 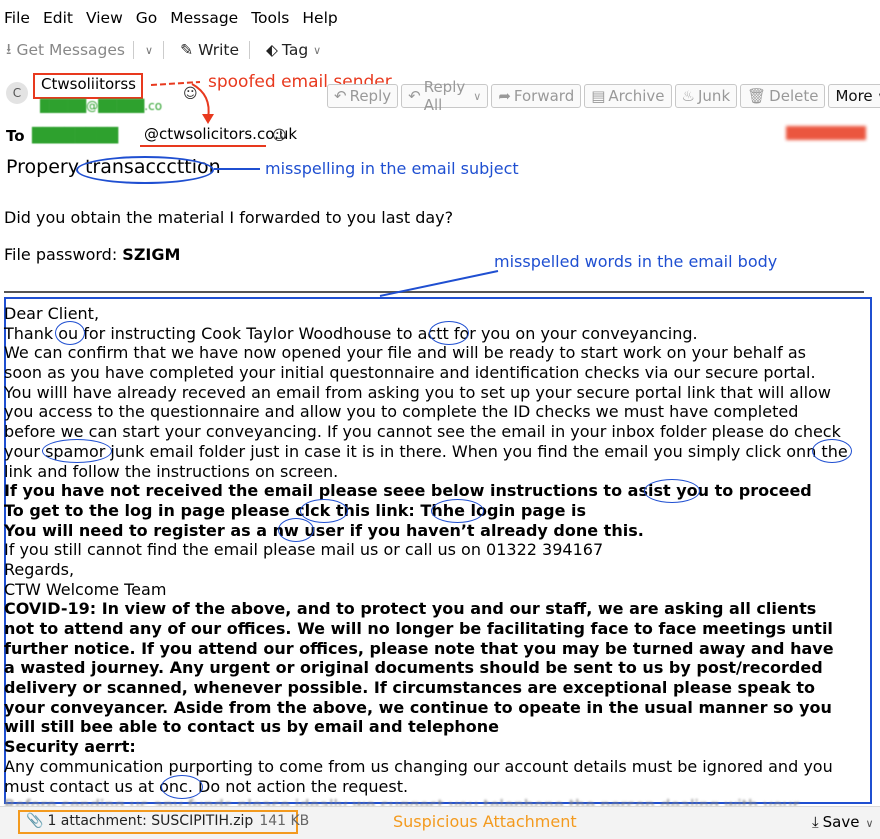 What do you see at coordinates (485, 821) in the screenshot?
I see `annotation-suspicious-attachment: Suspicious Attachment` at bounding box center [485, 821].